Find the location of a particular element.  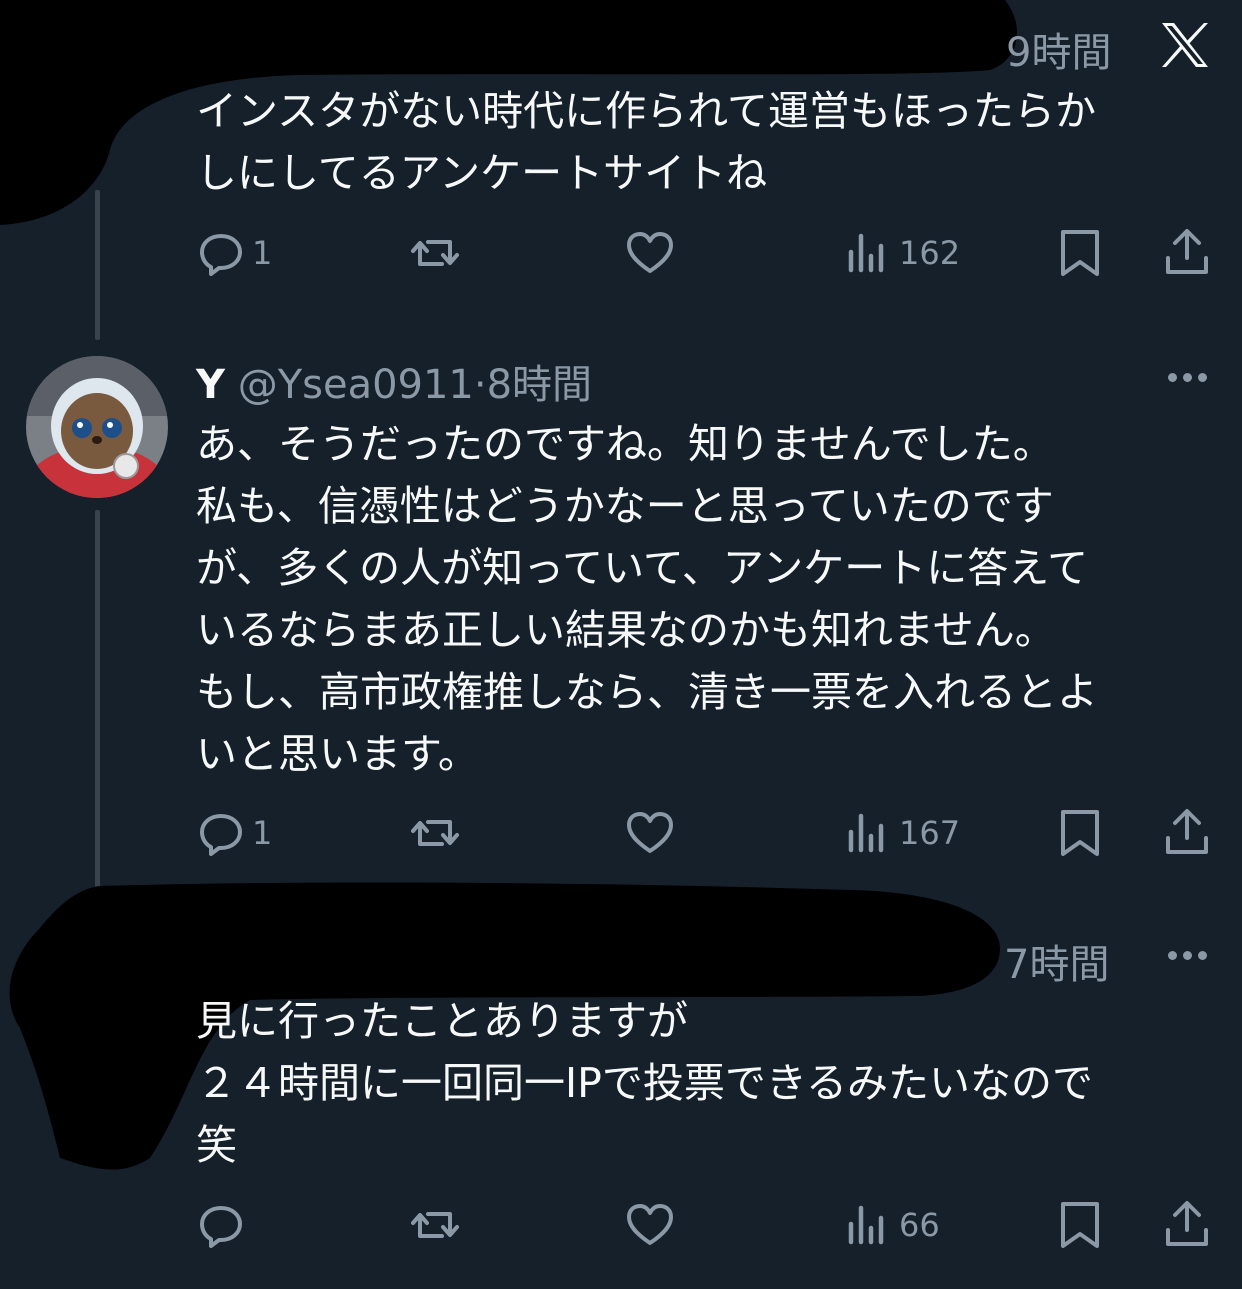

thread-line-middle is located at coordinates (97, 700).